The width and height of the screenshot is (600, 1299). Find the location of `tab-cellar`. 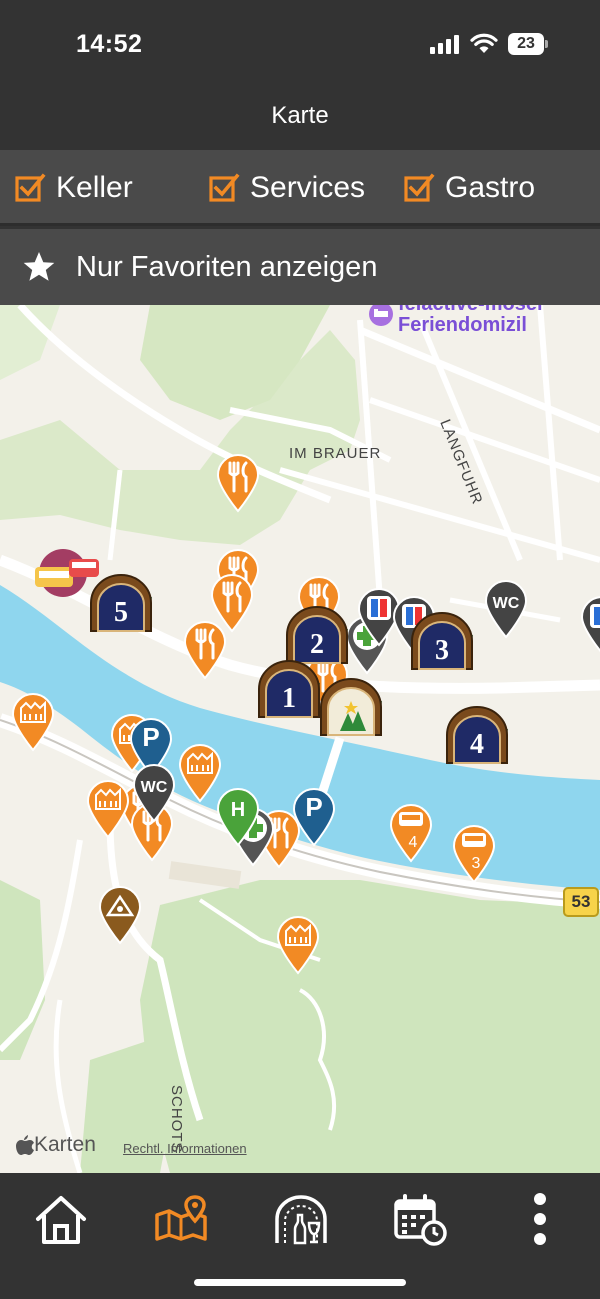

tab-cellar is located at coordinates (301, 1220).